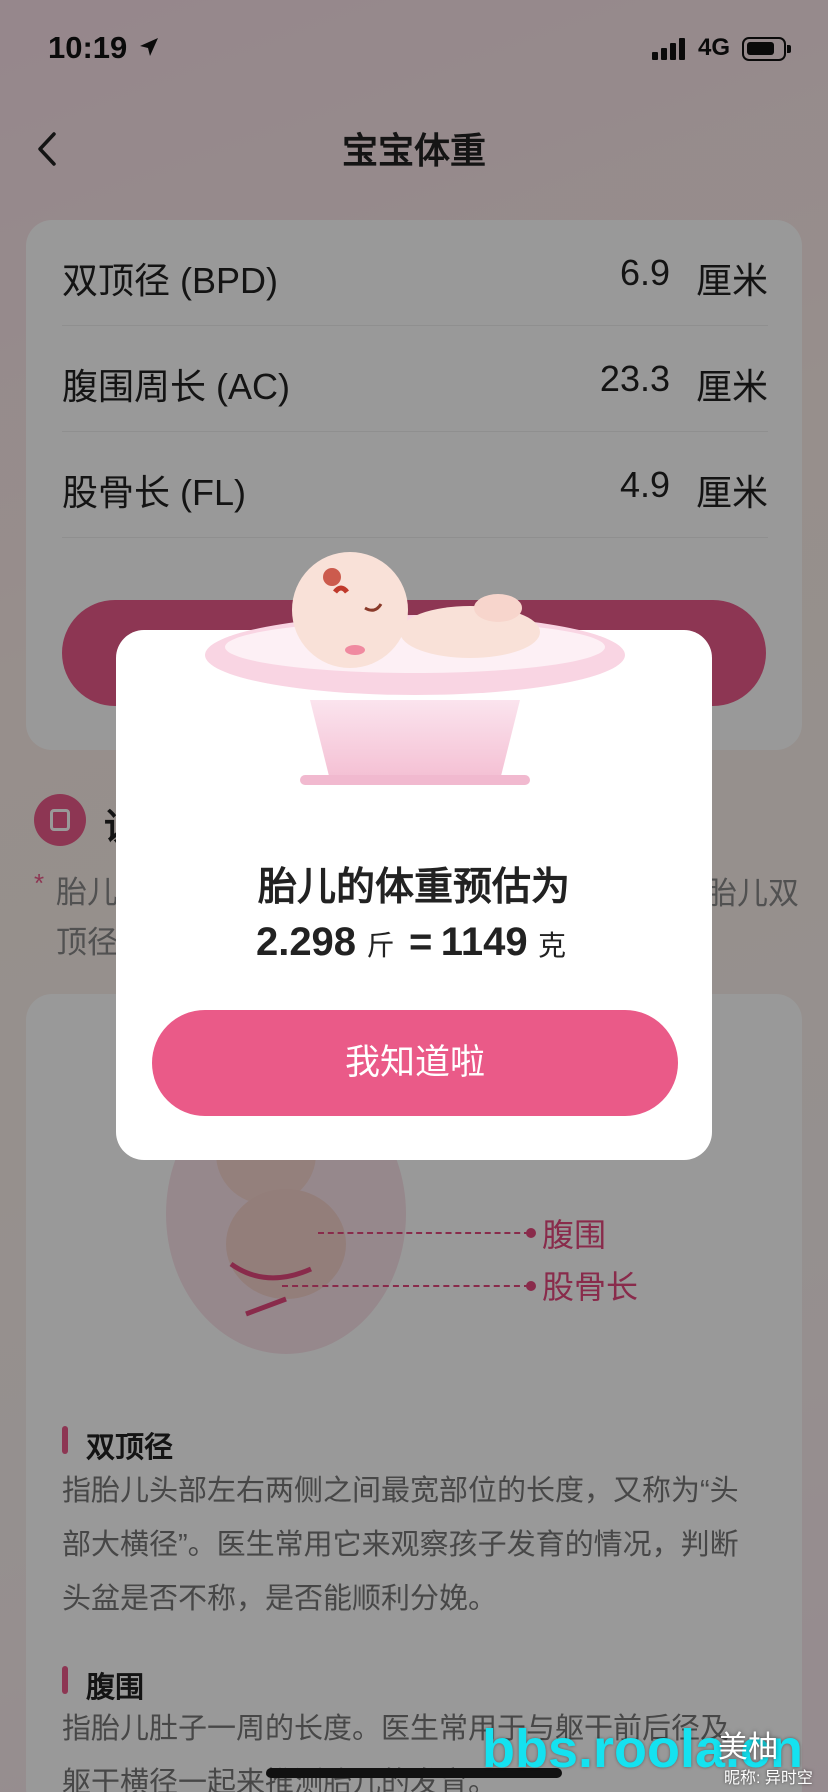  Describe the element at coordinates (413, 887) in the screenshot. I see `result-title: 胎儿的体重预估为` at that location.